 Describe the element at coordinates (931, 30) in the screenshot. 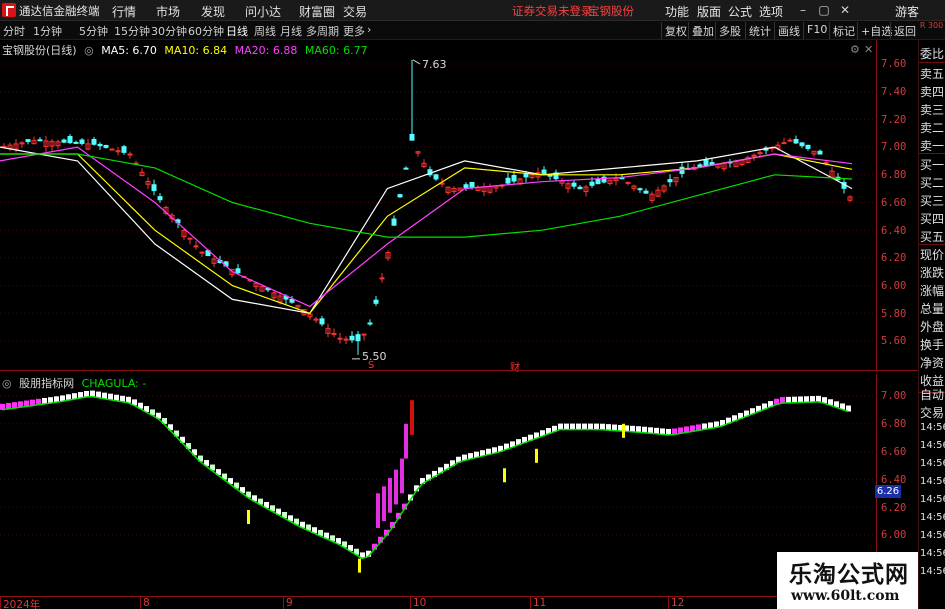

I see `zoom-label: R 300` at that location.